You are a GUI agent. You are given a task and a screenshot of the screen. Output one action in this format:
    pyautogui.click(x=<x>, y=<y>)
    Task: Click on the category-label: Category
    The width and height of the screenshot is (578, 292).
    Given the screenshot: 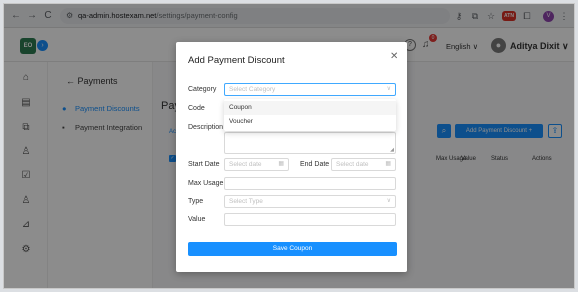 What is the action you would take?
    pyautogui.click(x=202, y=89)
    